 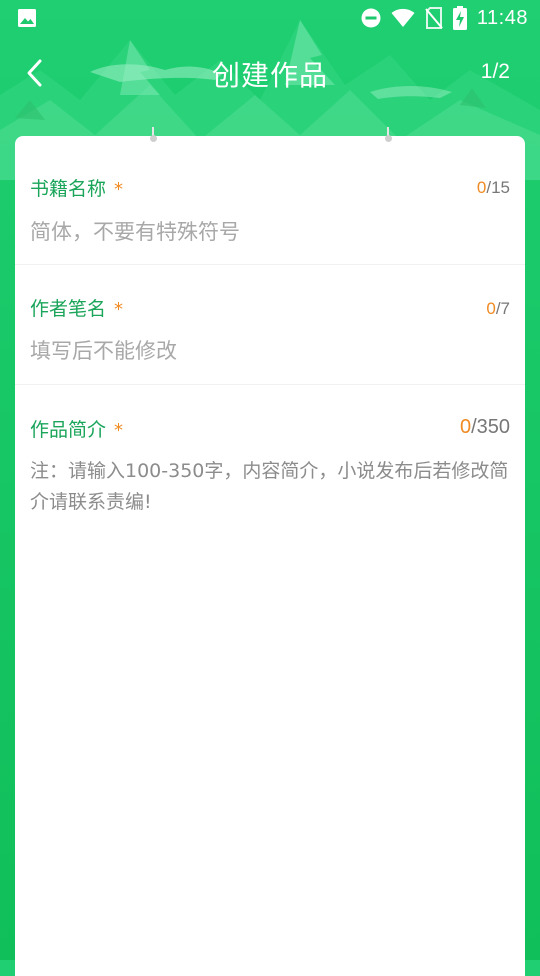 What do you see at coordinates (270, 351) in the screenshot?
I see `pen-name-input` at bounding box center [270, 351].